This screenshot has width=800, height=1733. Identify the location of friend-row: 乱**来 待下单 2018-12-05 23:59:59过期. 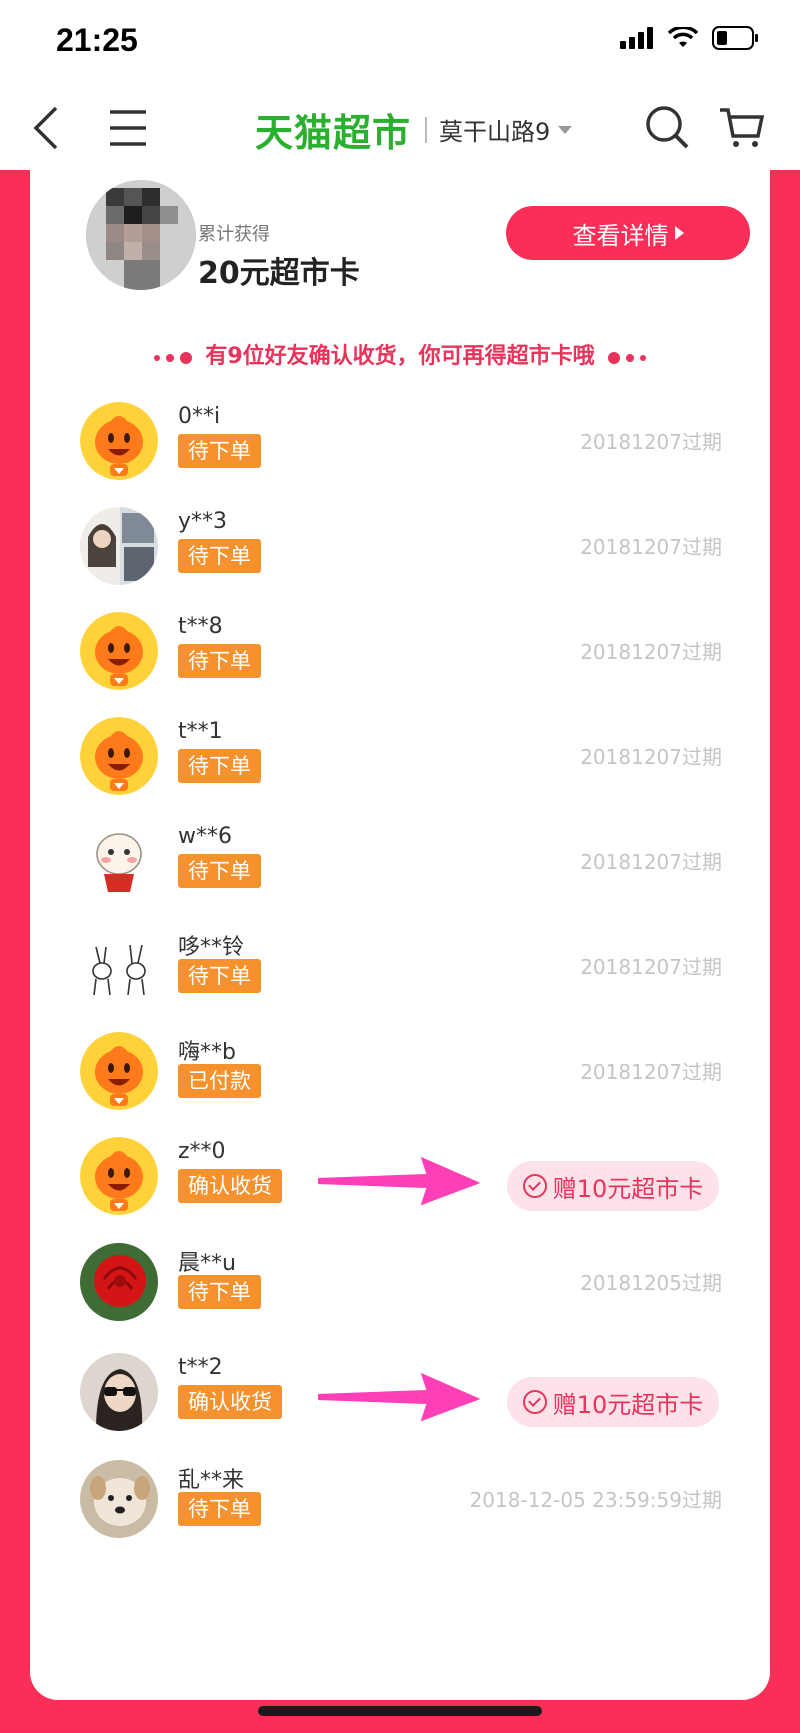
(400, 1512).